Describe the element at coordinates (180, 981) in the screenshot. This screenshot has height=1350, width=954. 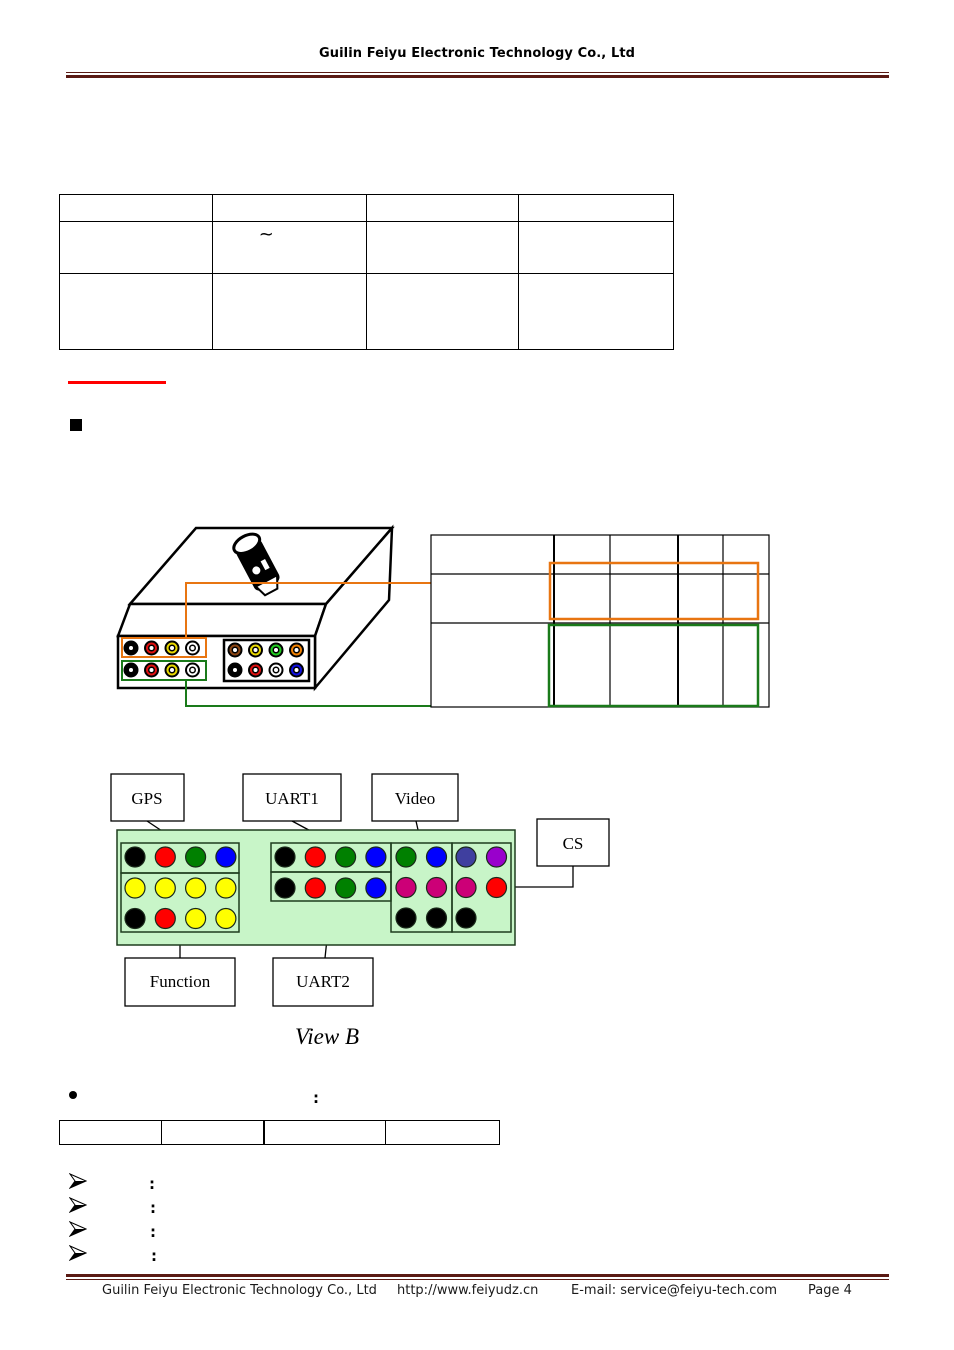
I see `function-label: Function` at that location.